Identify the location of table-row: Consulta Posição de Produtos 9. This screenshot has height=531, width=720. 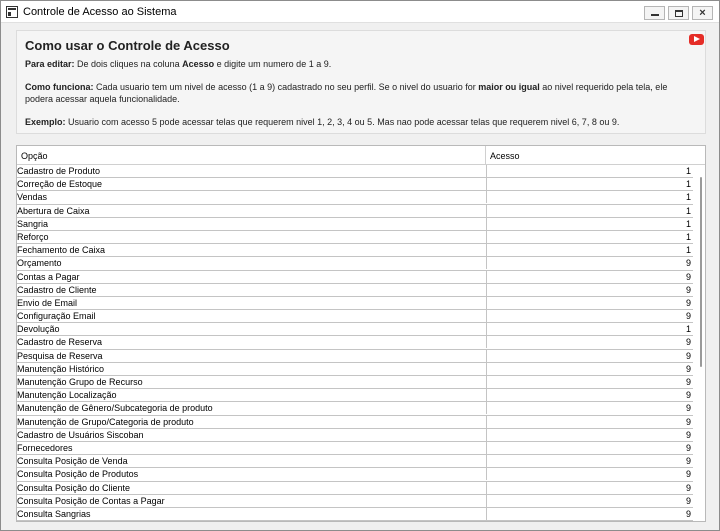
(355, 475).